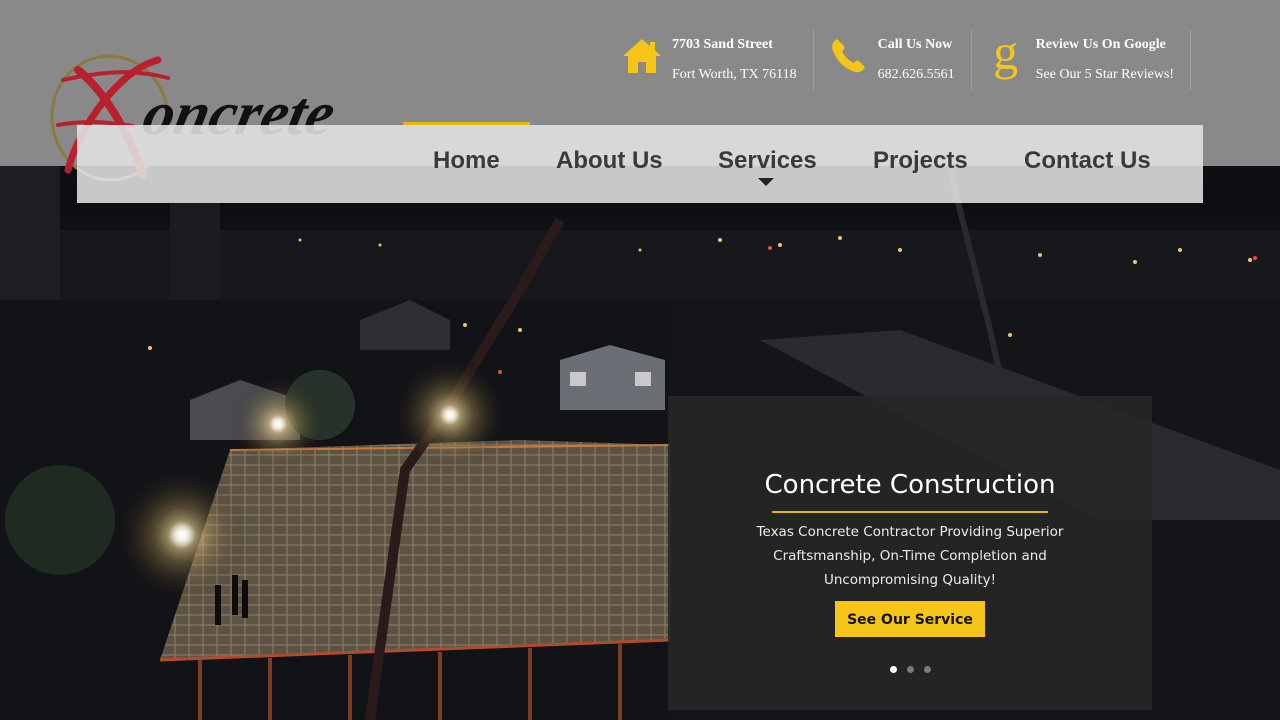 The height and width of the screenshot is (720, 1280). Describe the element at coordinates (915, 44) in the screenshot. I see `phone-title: Call Us Now` at that location.